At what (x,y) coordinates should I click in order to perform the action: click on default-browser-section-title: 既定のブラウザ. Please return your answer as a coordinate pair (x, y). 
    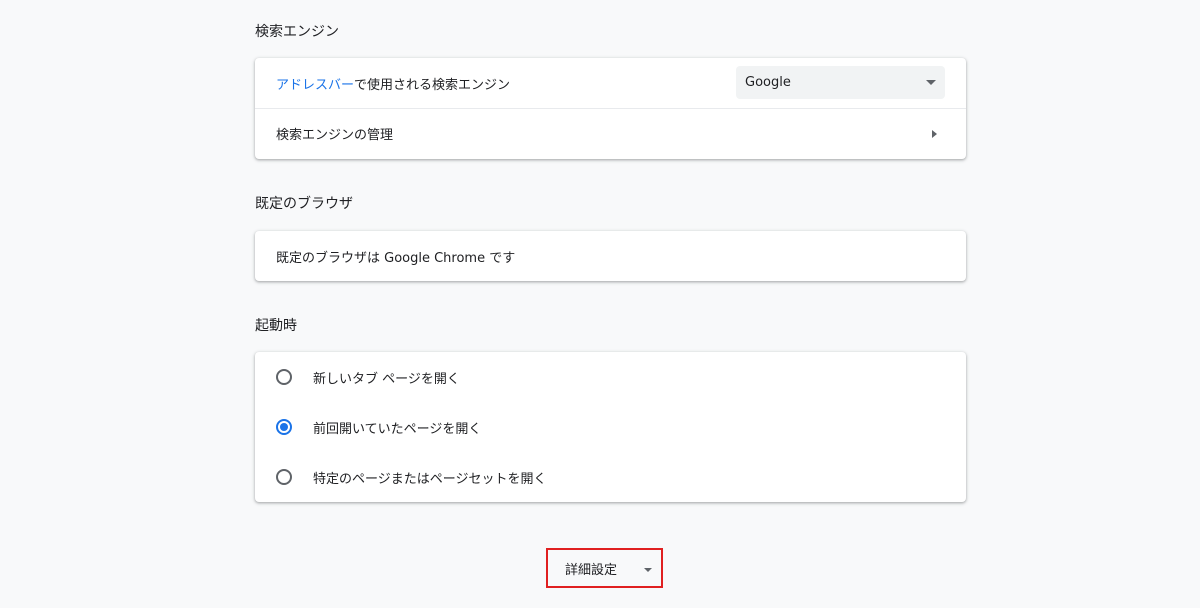
    Looking at the image, I should click on (304, 204).